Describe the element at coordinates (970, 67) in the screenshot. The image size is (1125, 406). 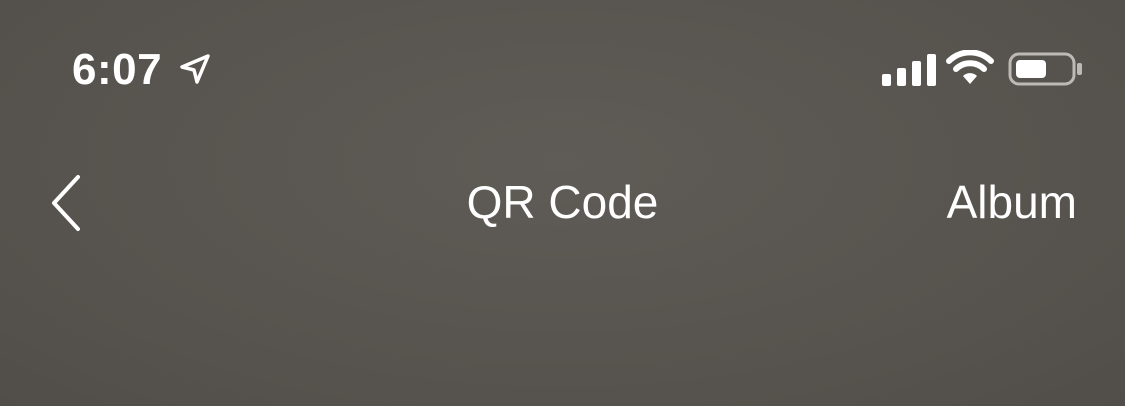
I see `wifi-icon` at that location.